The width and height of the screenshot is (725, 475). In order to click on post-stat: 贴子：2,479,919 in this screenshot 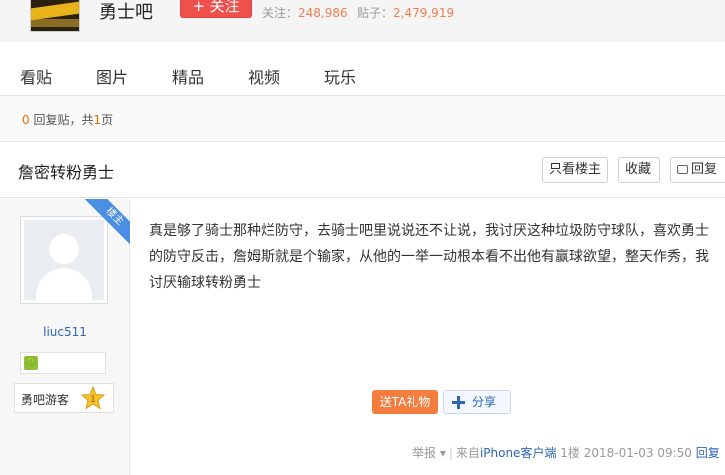, I will do `click(405, 12)`.